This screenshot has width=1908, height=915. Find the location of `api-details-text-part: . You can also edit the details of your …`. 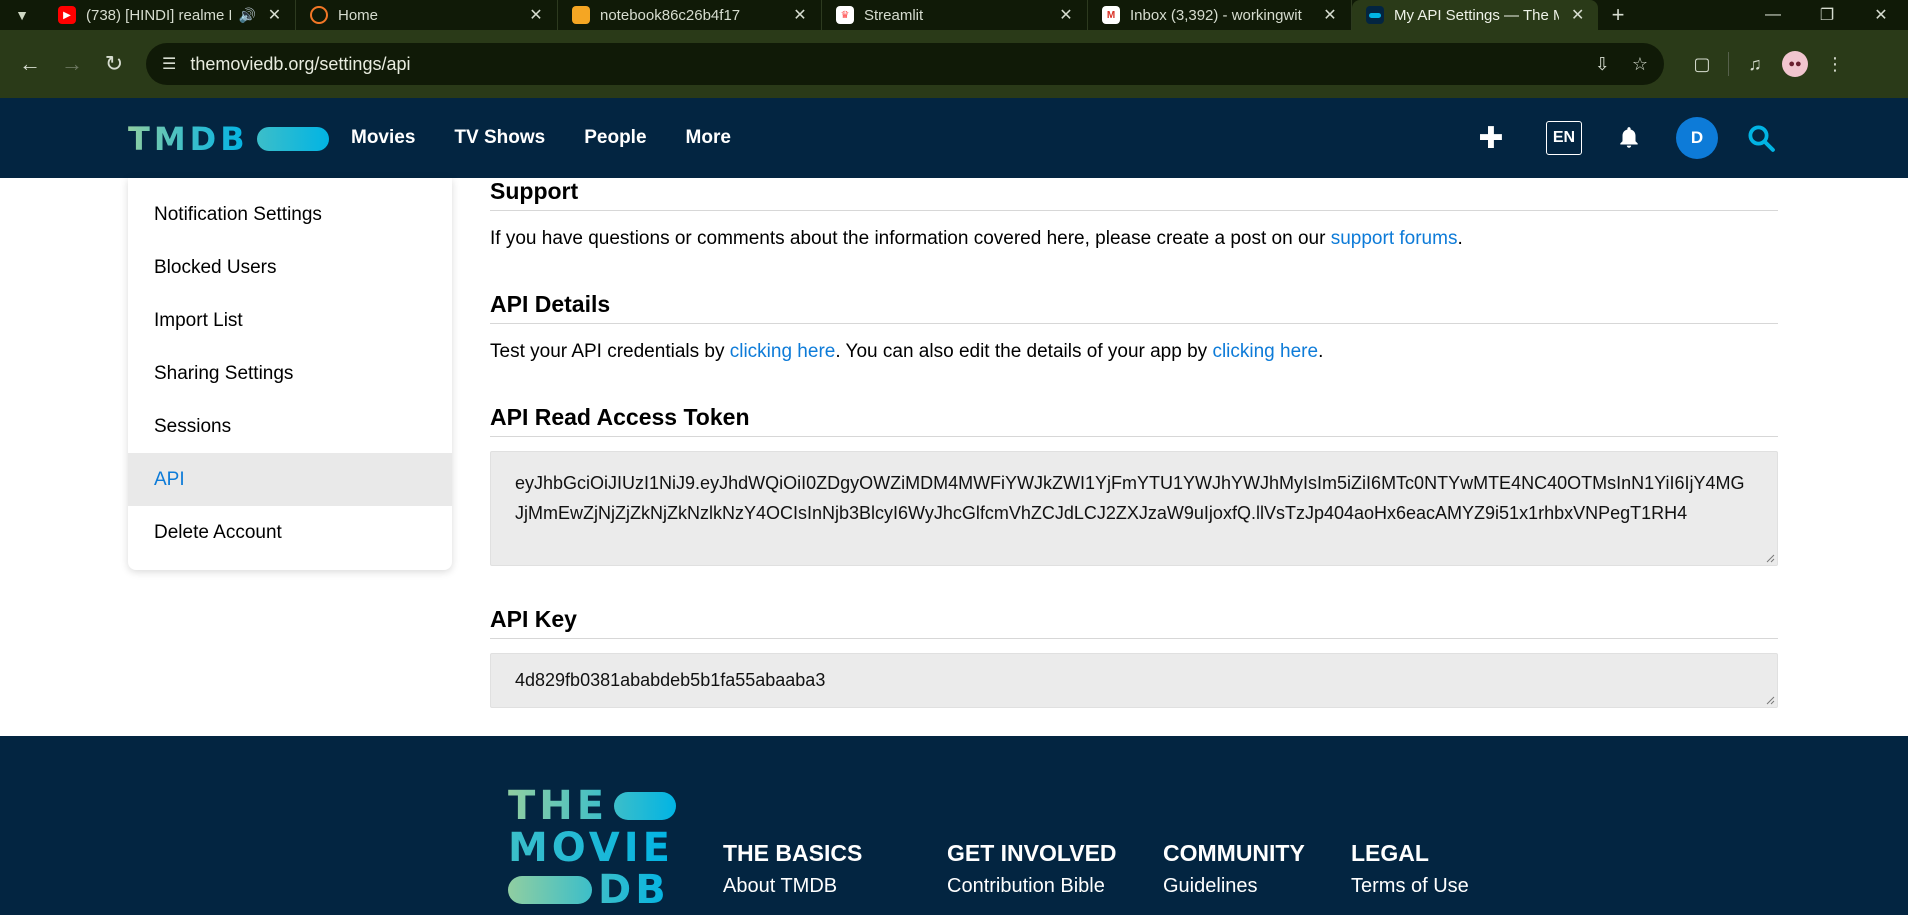

api-details-text-part: . You can also edit the details of your … is located at coordinates (1024, 351).